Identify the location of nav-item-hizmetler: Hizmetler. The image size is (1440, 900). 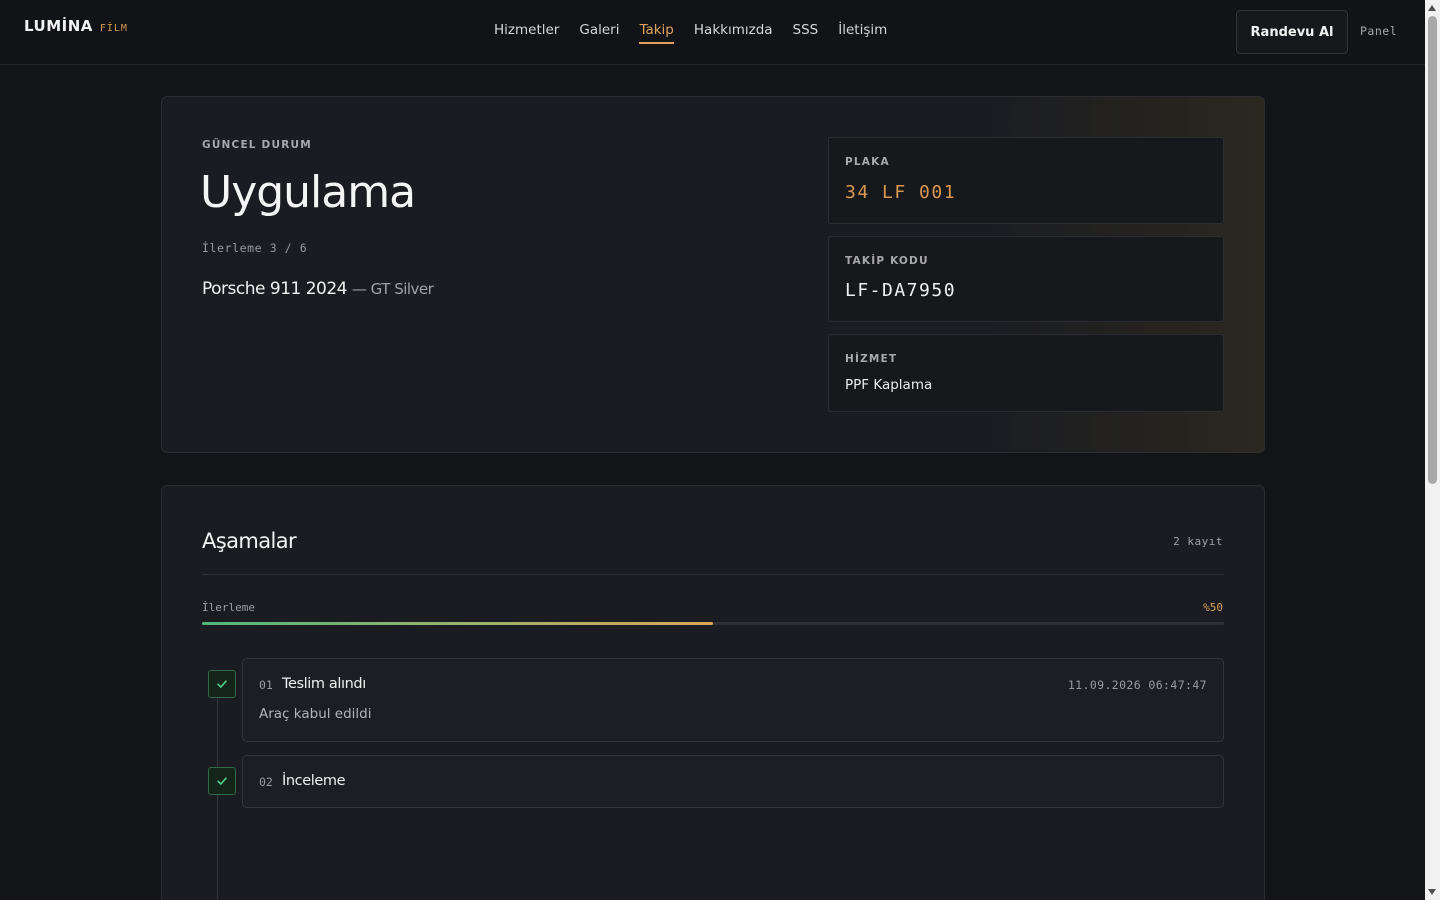
(526, 33).